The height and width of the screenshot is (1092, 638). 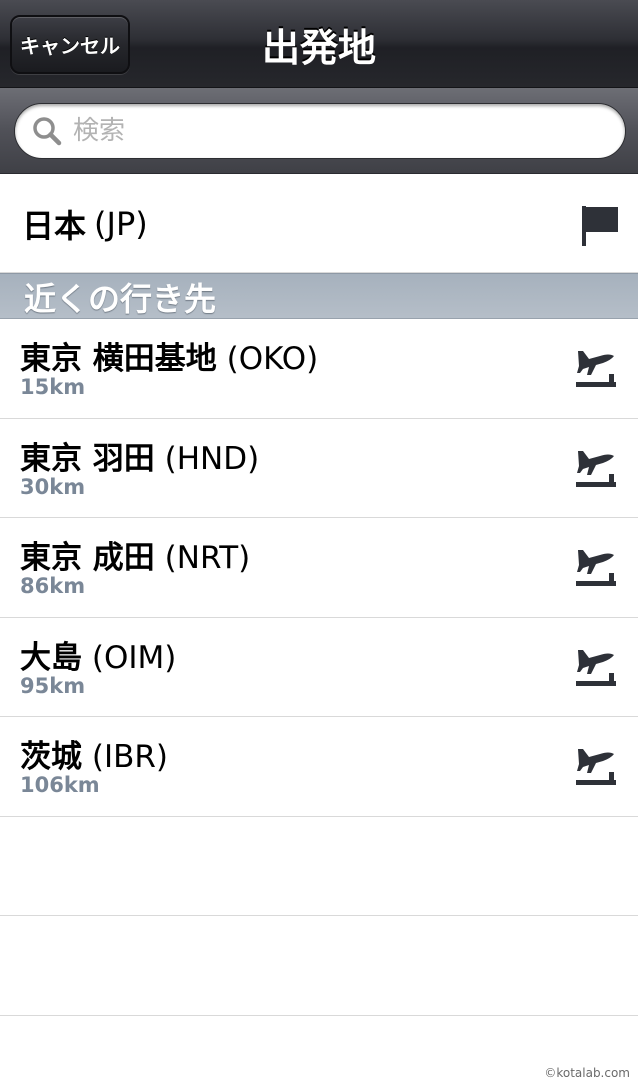 I want to click on country-row: 日本 (JP), so click(x=319, y=224).